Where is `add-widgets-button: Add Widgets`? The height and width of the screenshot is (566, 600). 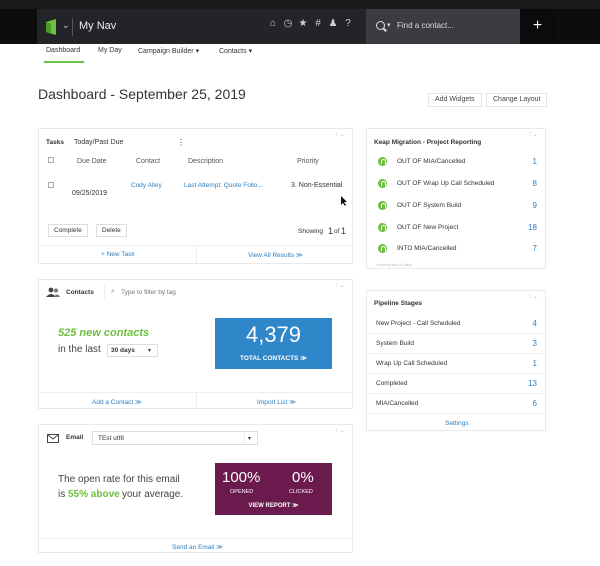 add-widgets-button: Add Widgets is located at coordinates (455, 100).